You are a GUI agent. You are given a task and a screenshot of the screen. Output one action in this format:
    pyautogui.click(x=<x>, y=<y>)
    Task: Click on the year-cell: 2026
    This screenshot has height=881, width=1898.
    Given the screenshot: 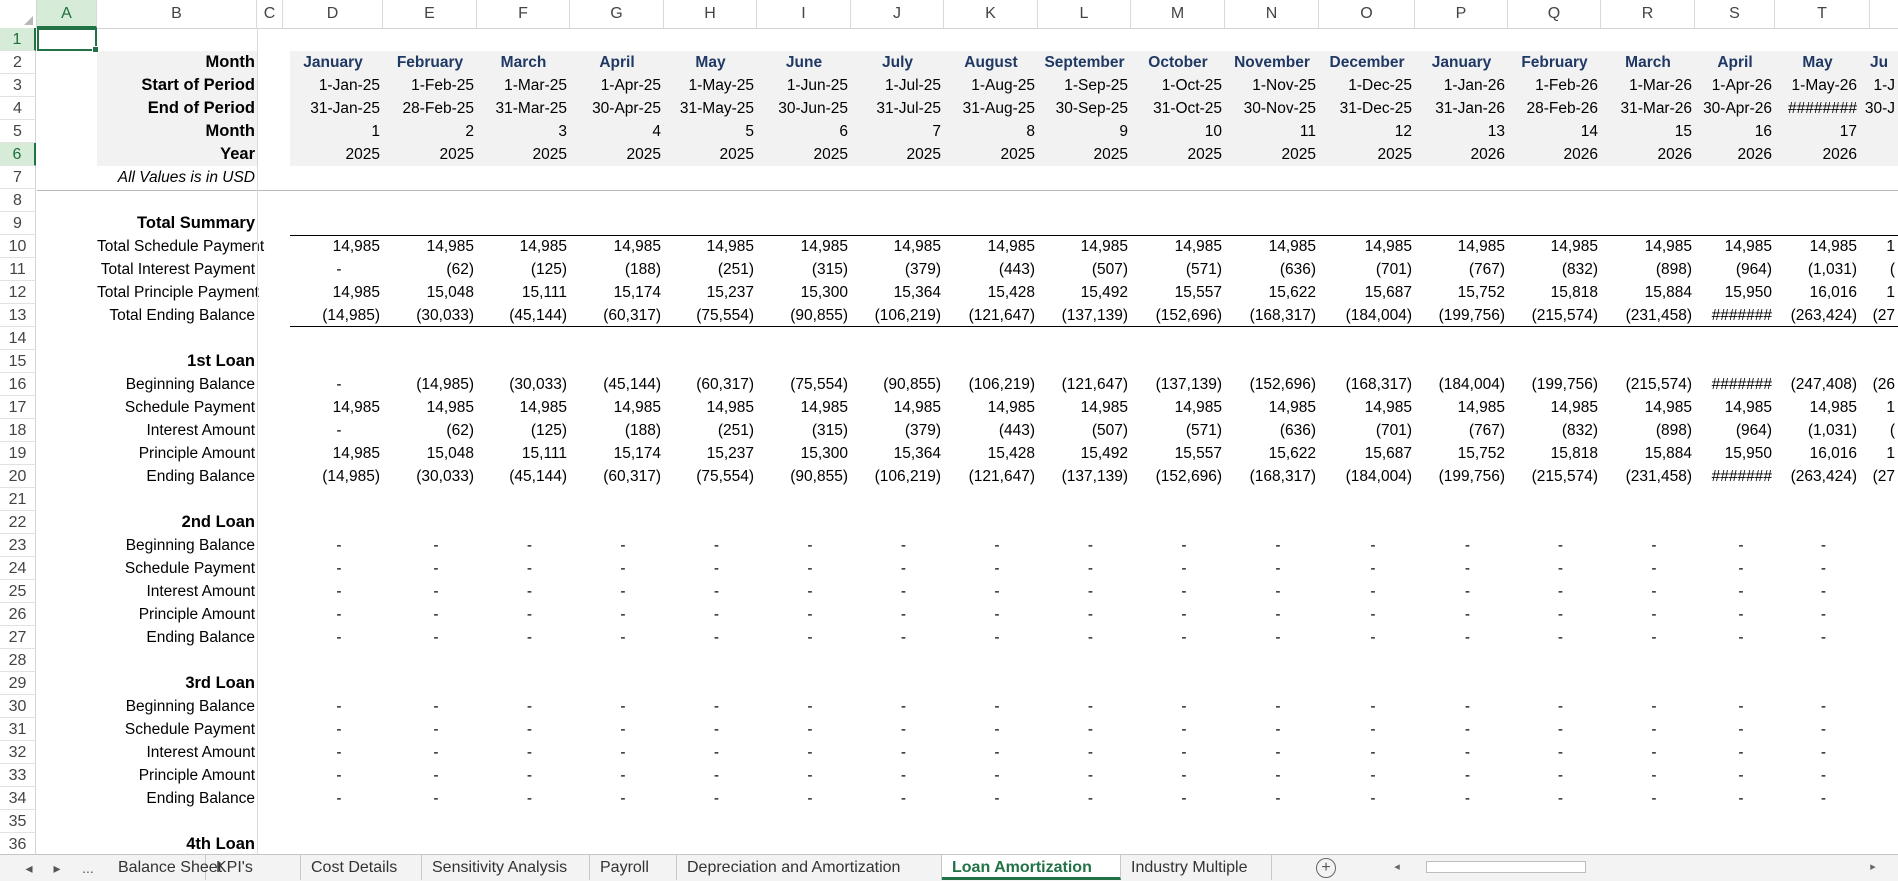 What is the action you would take?
    pyautogui.click(x=1554, y=154)
    